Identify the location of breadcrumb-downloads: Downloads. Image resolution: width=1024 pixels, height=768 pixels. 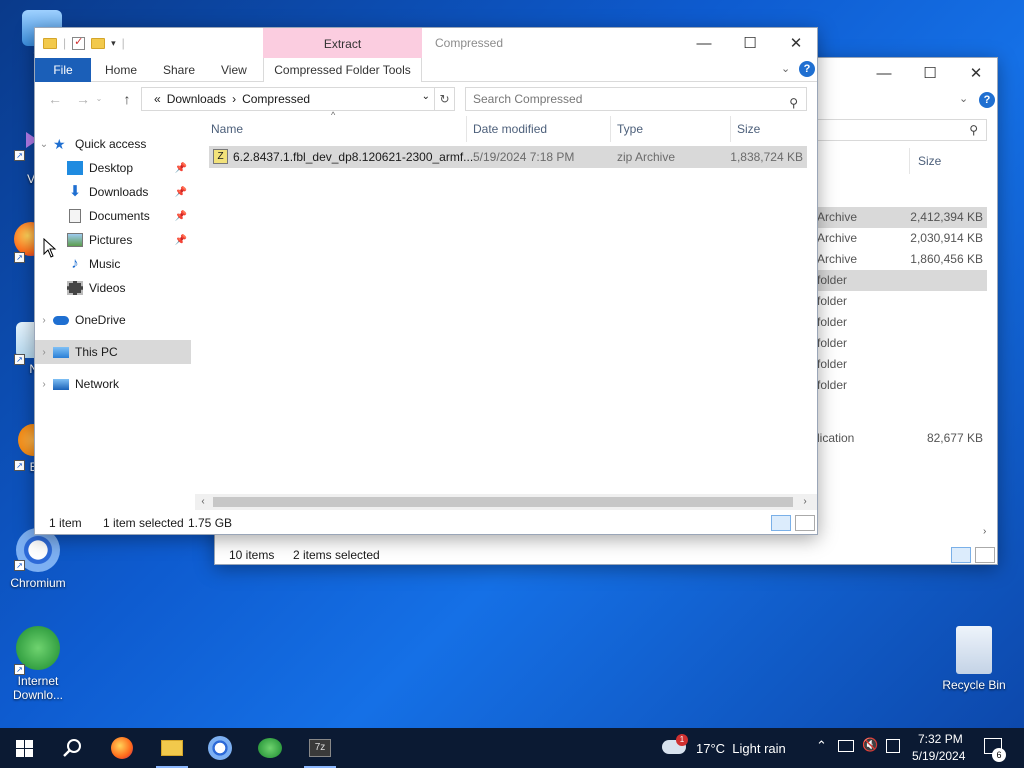
(196, 99).